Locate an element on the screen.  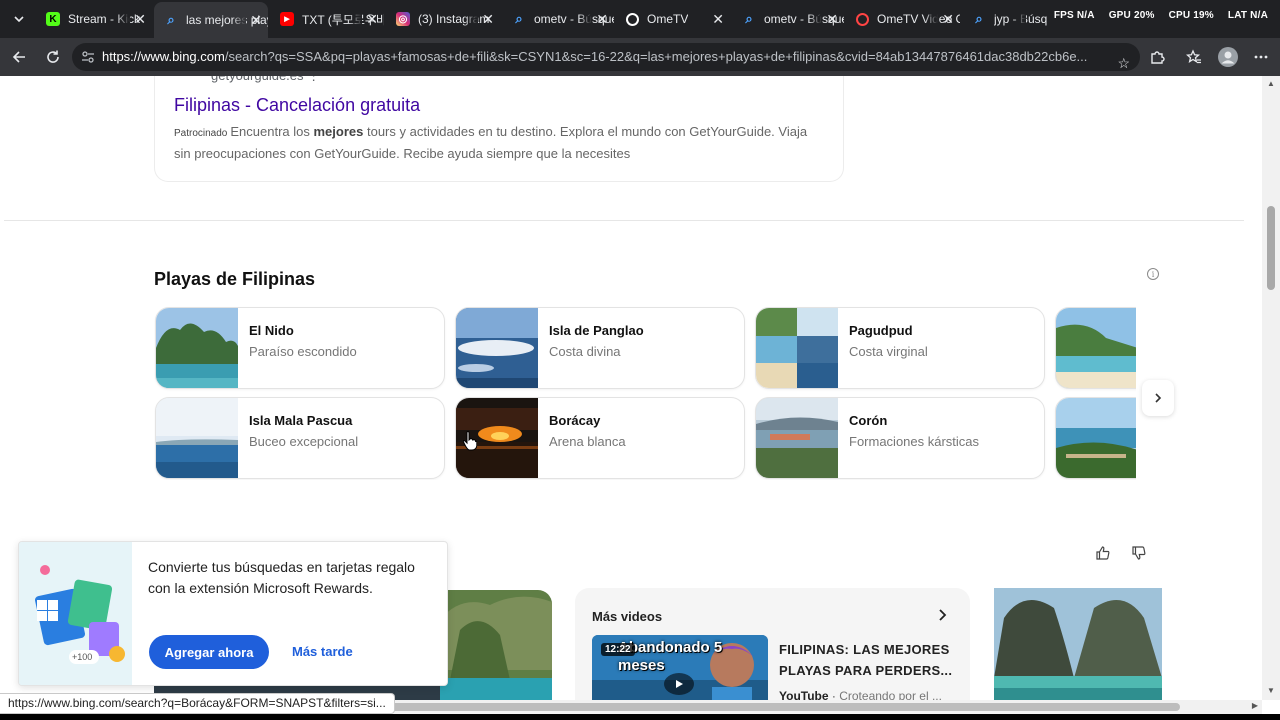
performance-overlay: FPS N/A GPU 20% CPU 19% LAT N/A is located at coordinates (1161, 15).